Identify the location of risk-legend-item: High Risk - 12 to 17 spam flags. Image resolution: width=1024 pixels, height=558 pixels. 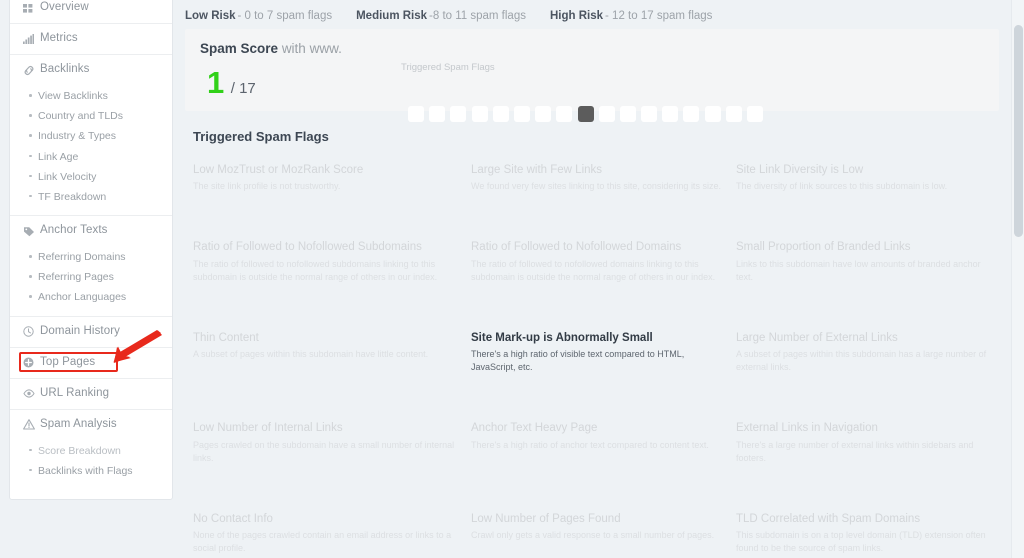
(631, 16).